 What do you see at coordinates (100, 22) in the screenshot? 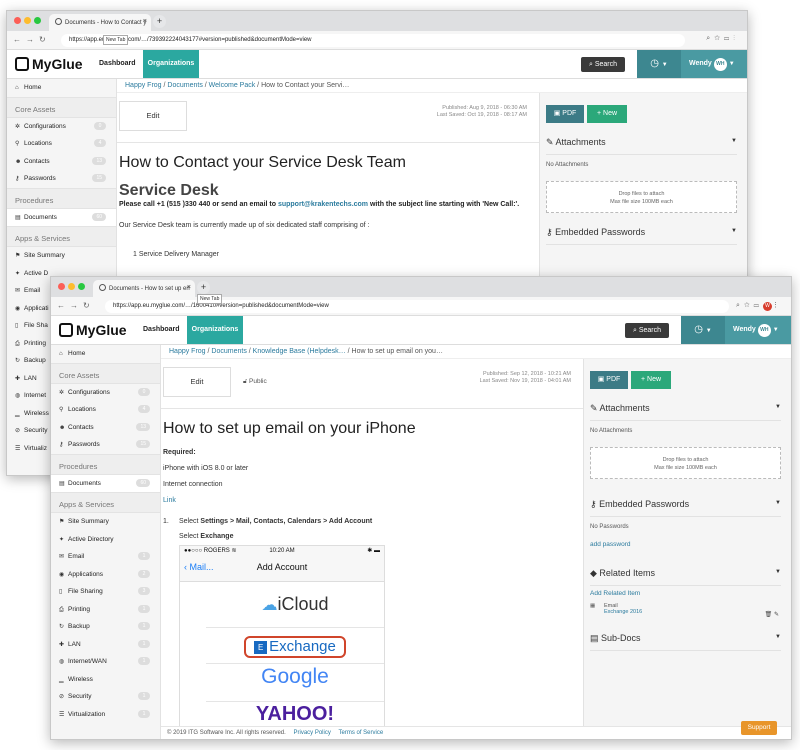
I see `browser-tab: Documents - How to Contact y ×` at bounding box center [100, 22].